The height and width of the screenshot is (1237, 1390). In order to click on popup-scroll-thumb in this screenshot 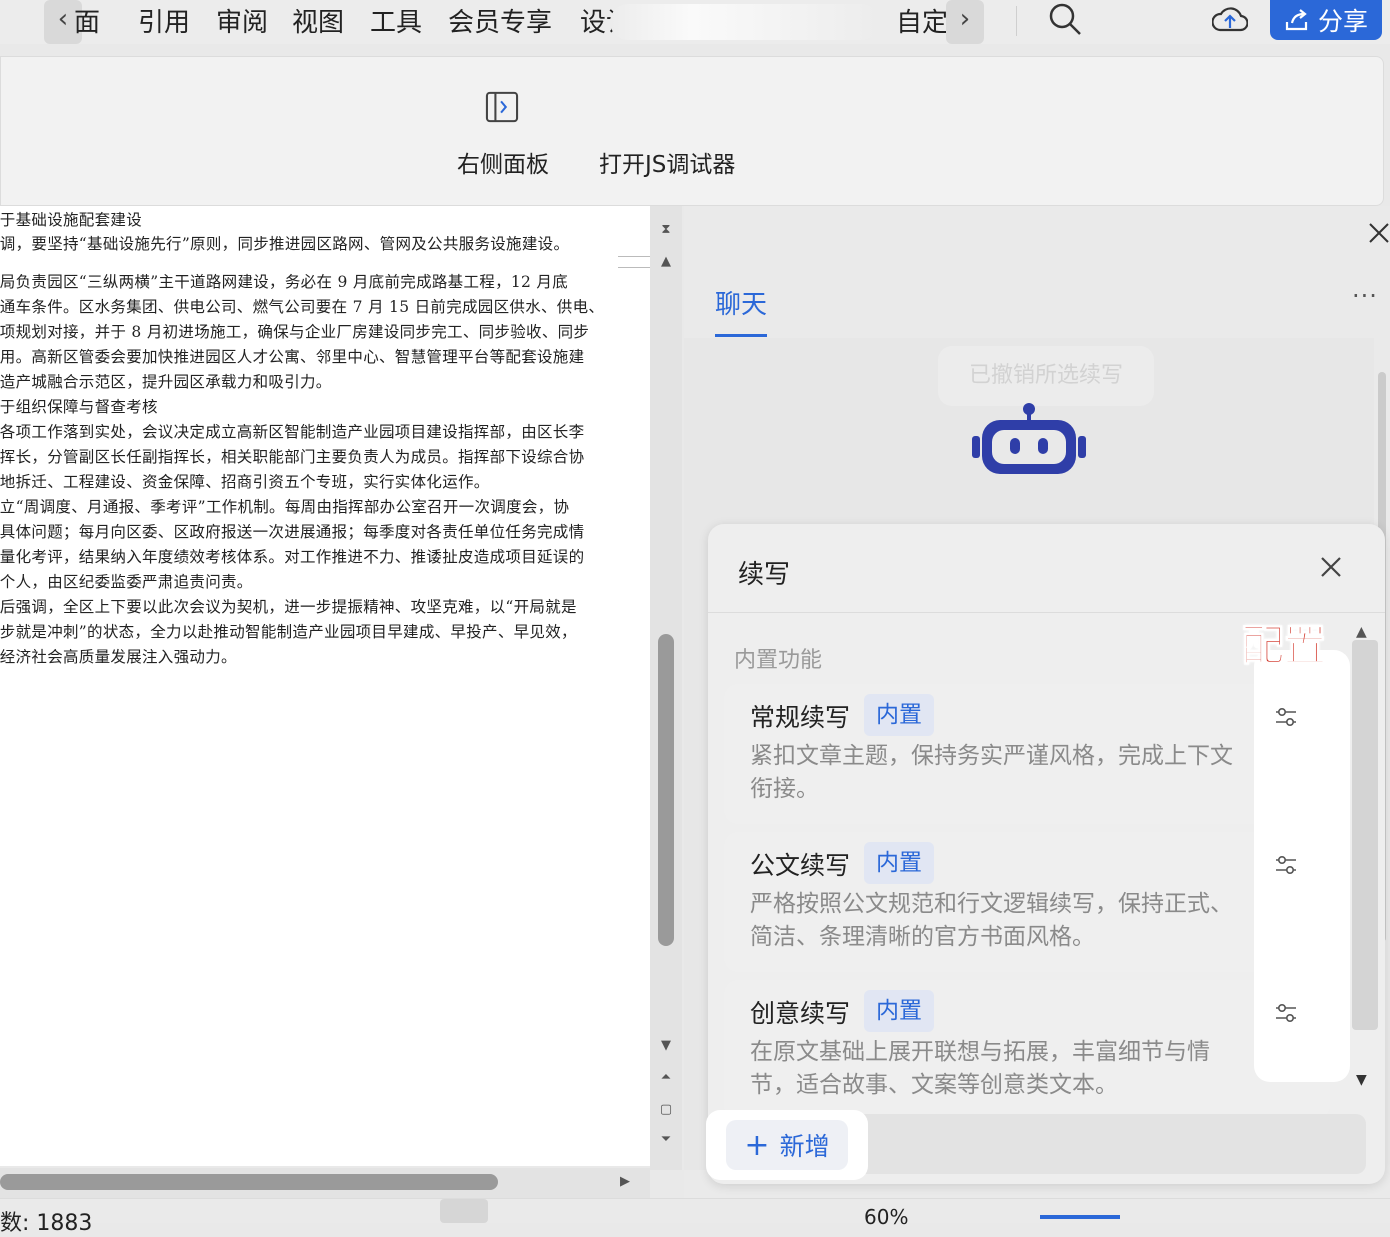, I will do `click(1365, 835)`.